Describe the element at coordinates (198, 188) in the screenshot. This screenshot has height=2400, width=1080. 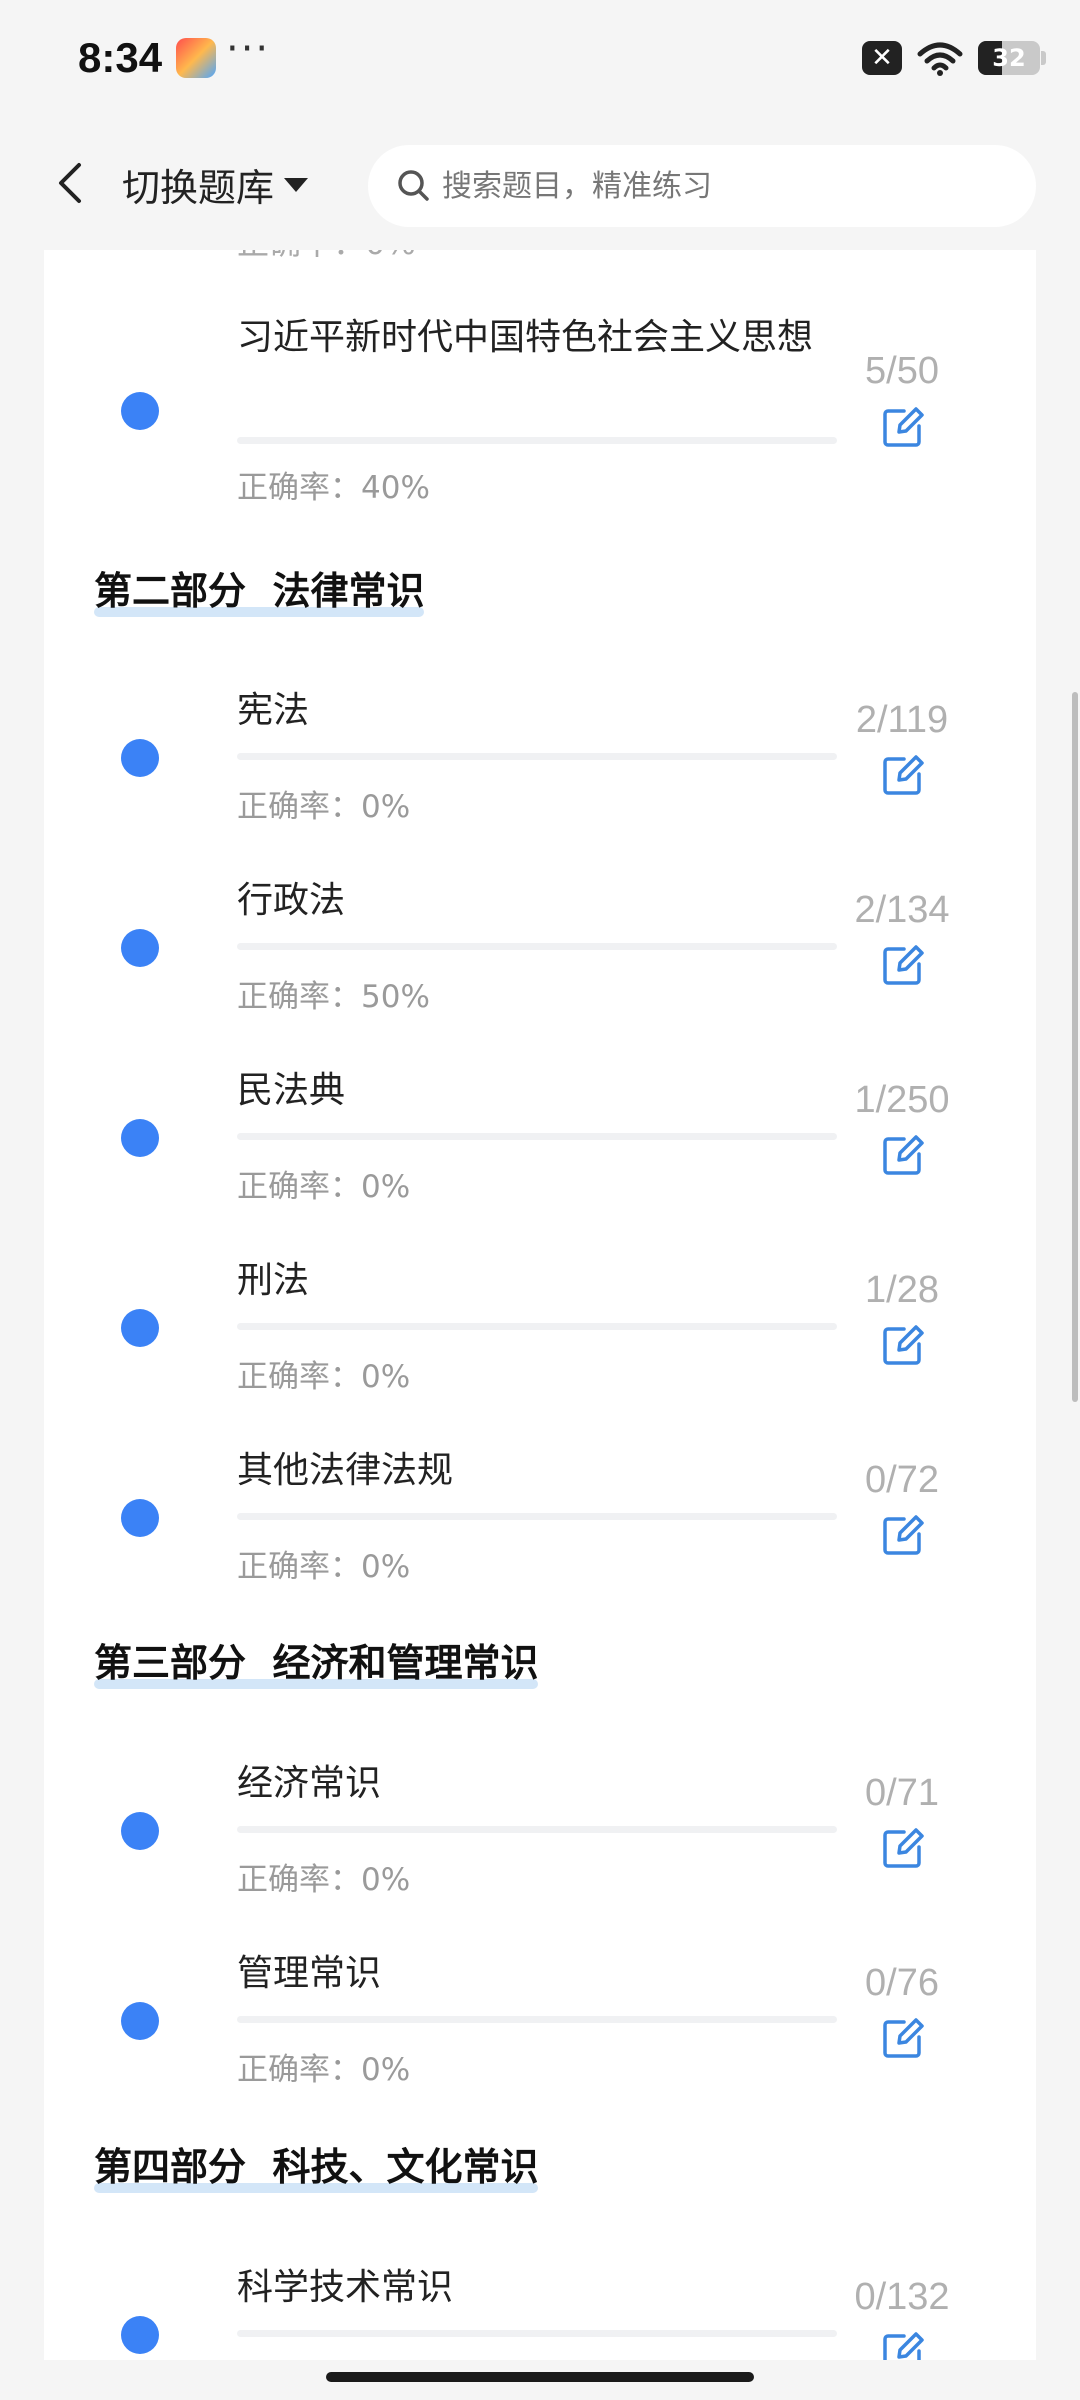
I see `switch-bank-label: 切换题库` at that location.